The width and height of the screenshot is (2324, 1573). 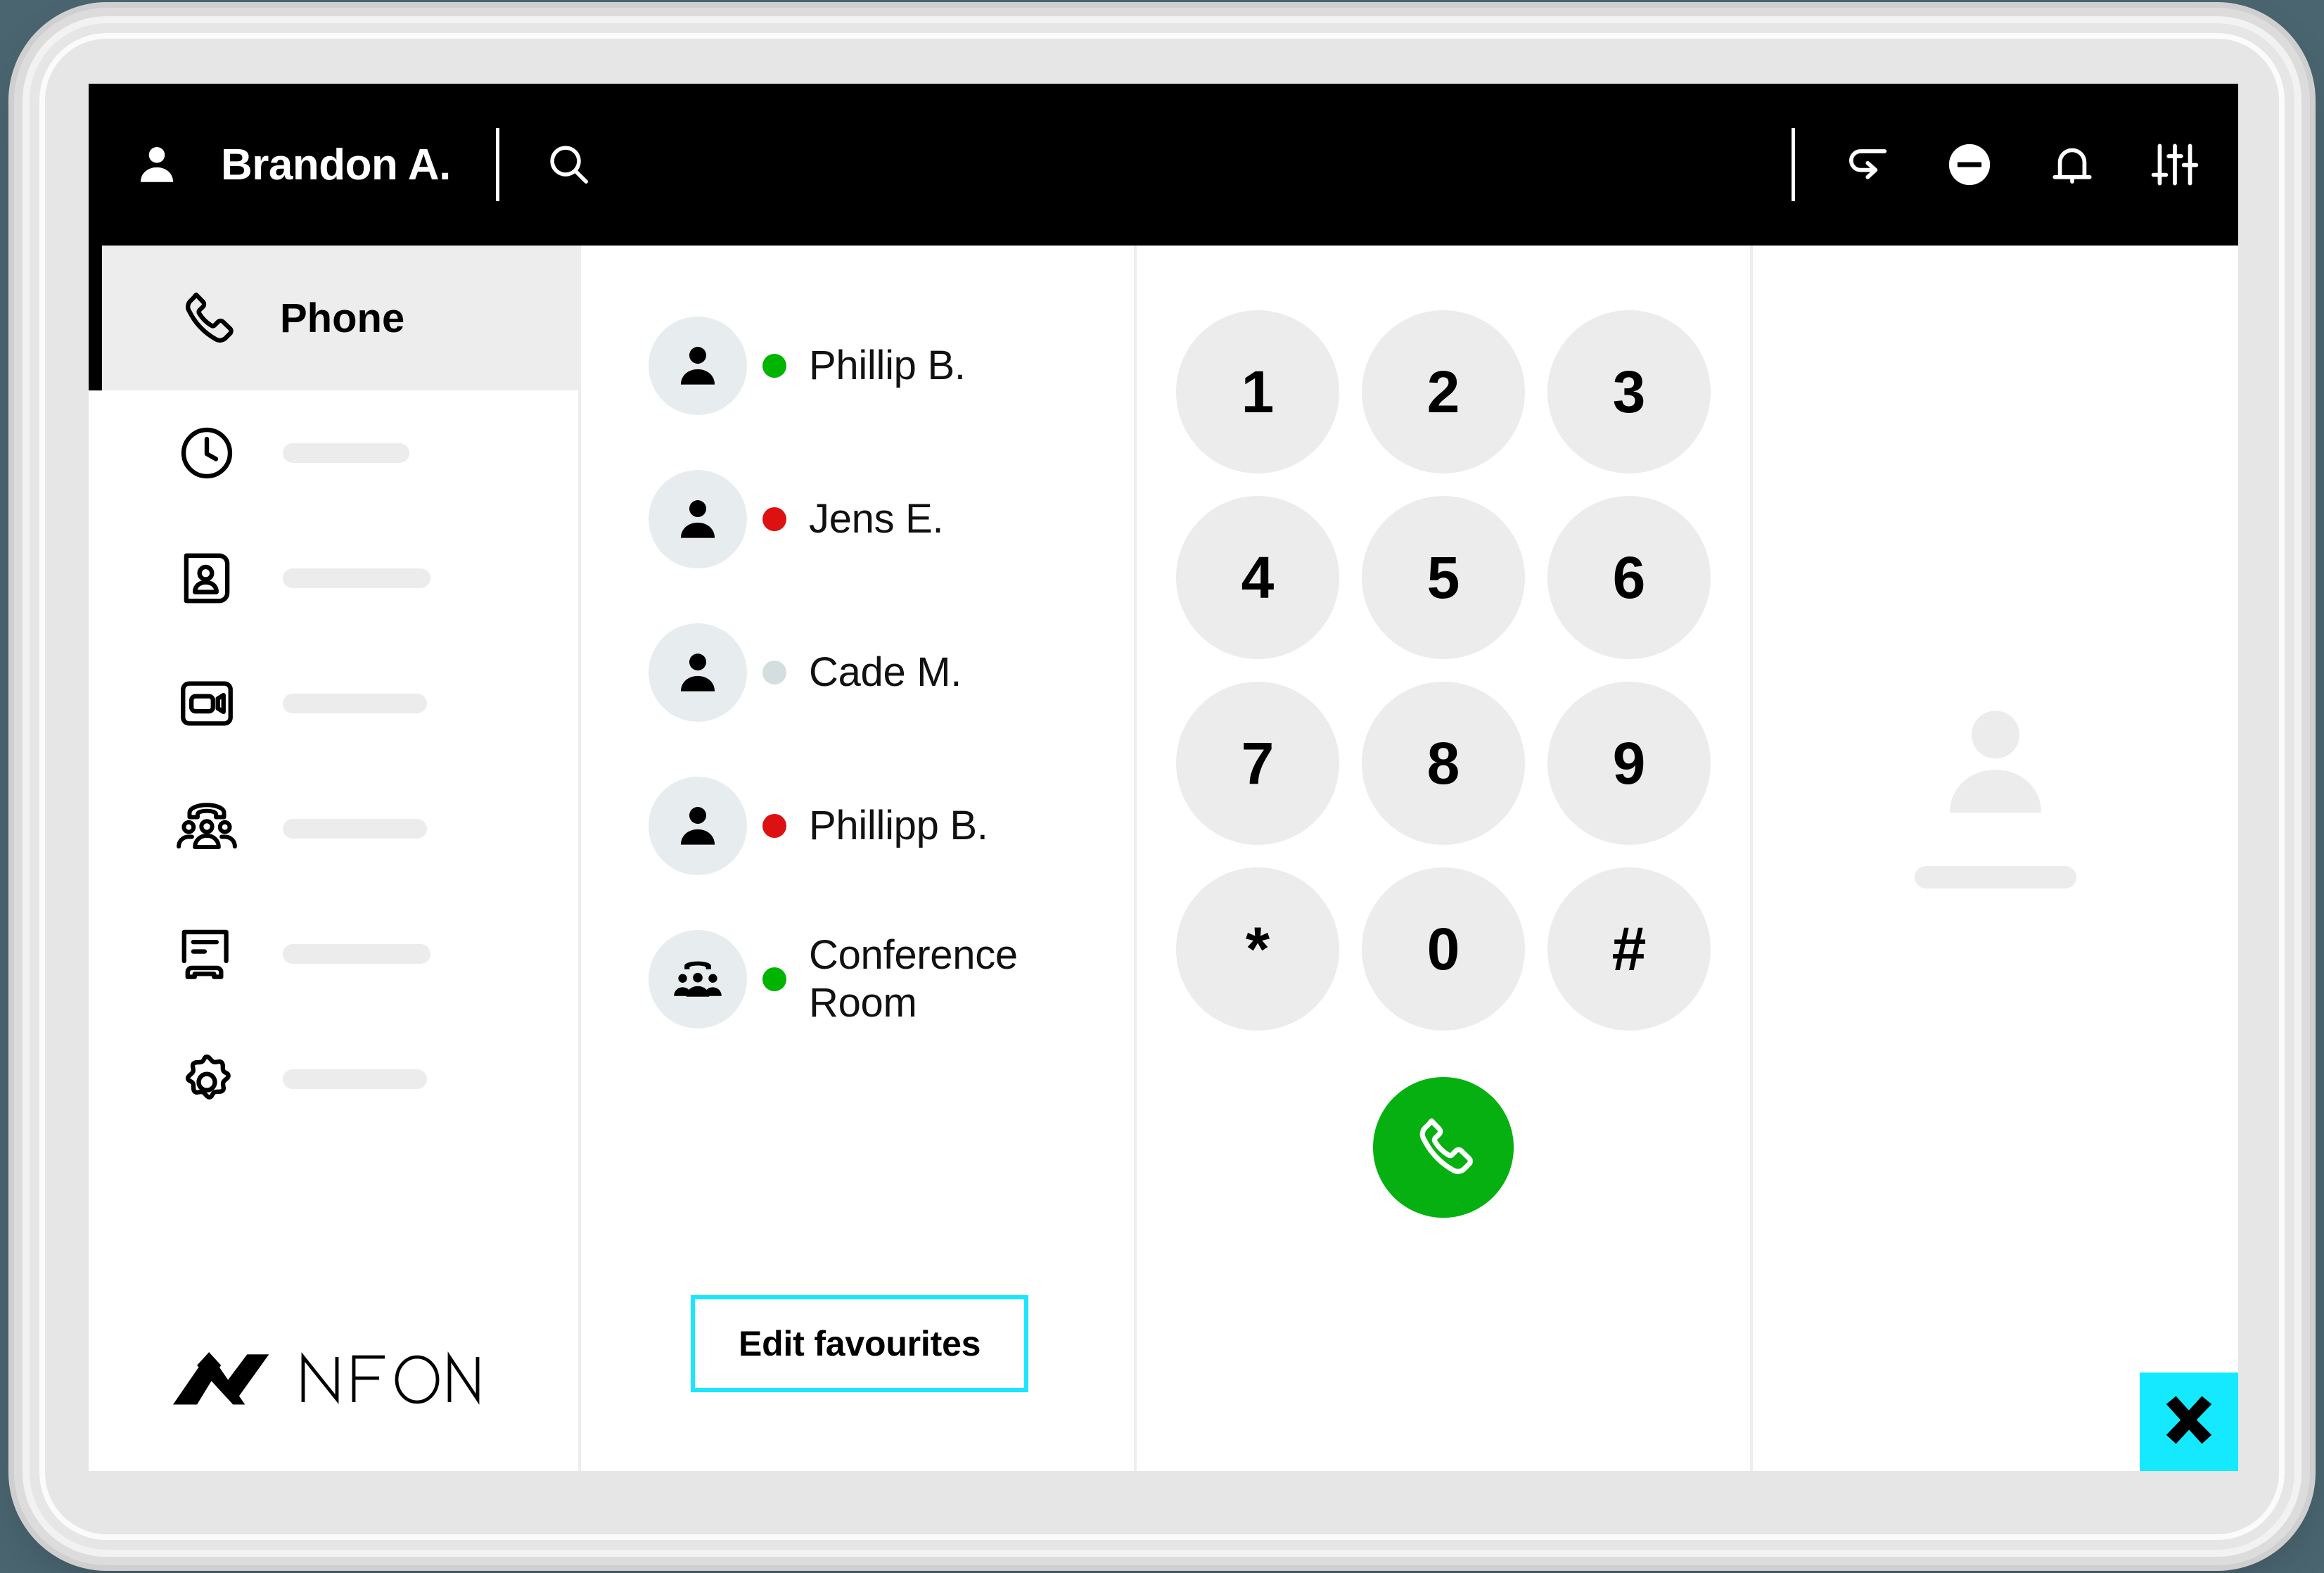 What do you see at coordinates (157, 164) in the screenshot?
I see `person-icon` at bounding box center [157, 164].